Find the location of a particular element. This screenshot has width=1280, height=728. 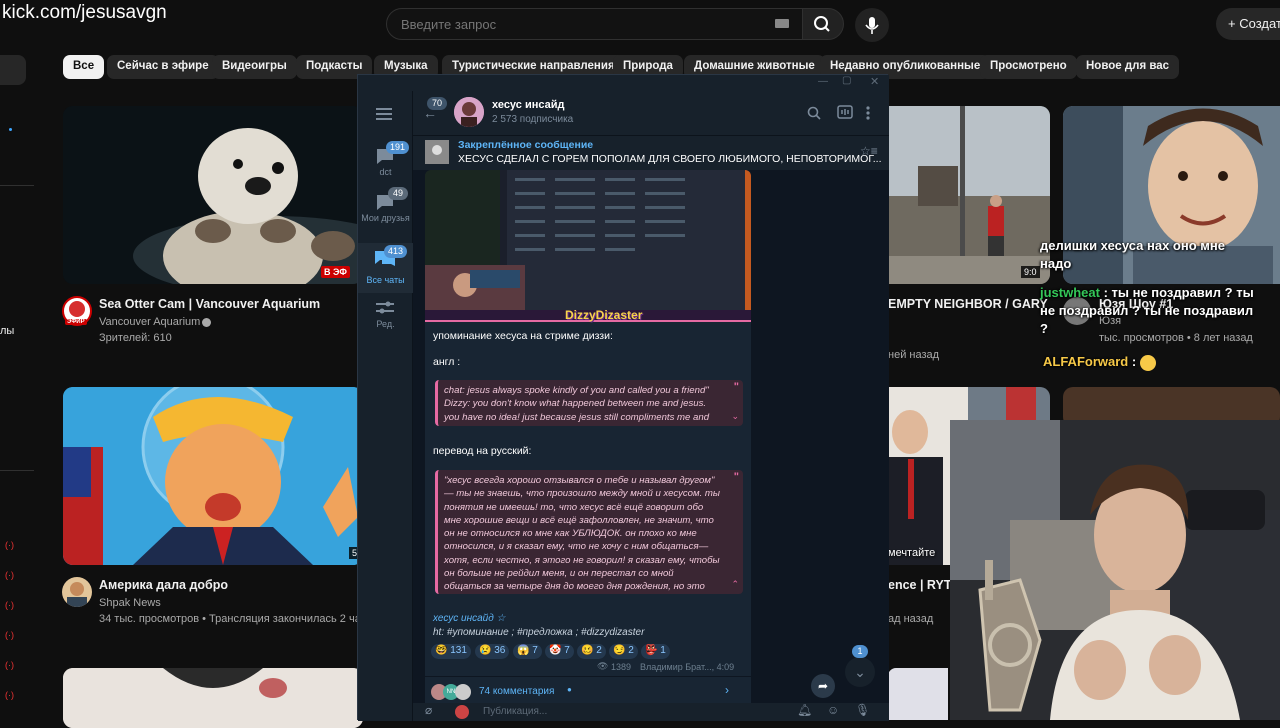

folder-my-friends: 49 Мои друзья is located at coordinates (385, 214).